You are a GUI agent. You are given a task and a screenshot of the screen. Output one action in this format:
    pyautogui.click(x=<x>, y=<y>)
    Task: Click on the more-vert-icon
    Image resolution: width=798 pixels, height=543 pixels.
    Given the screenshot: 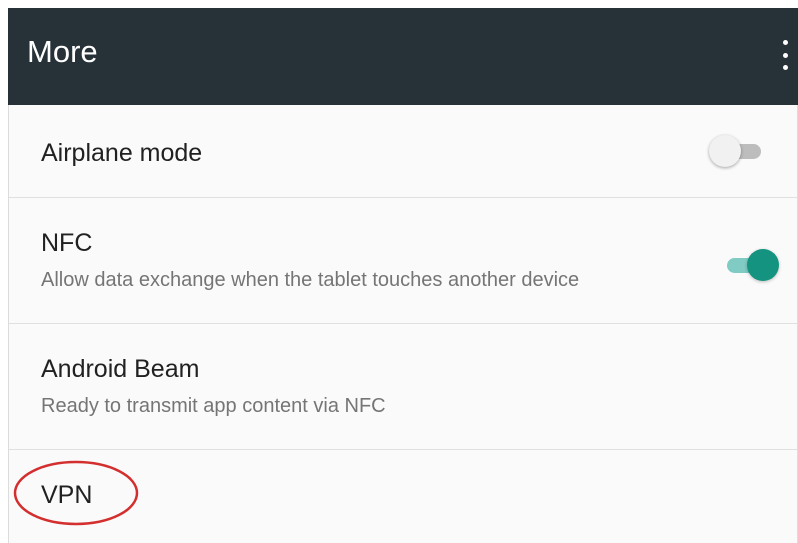 What is the action you would take?
    pyautogui.click(x=785, y=55)
    